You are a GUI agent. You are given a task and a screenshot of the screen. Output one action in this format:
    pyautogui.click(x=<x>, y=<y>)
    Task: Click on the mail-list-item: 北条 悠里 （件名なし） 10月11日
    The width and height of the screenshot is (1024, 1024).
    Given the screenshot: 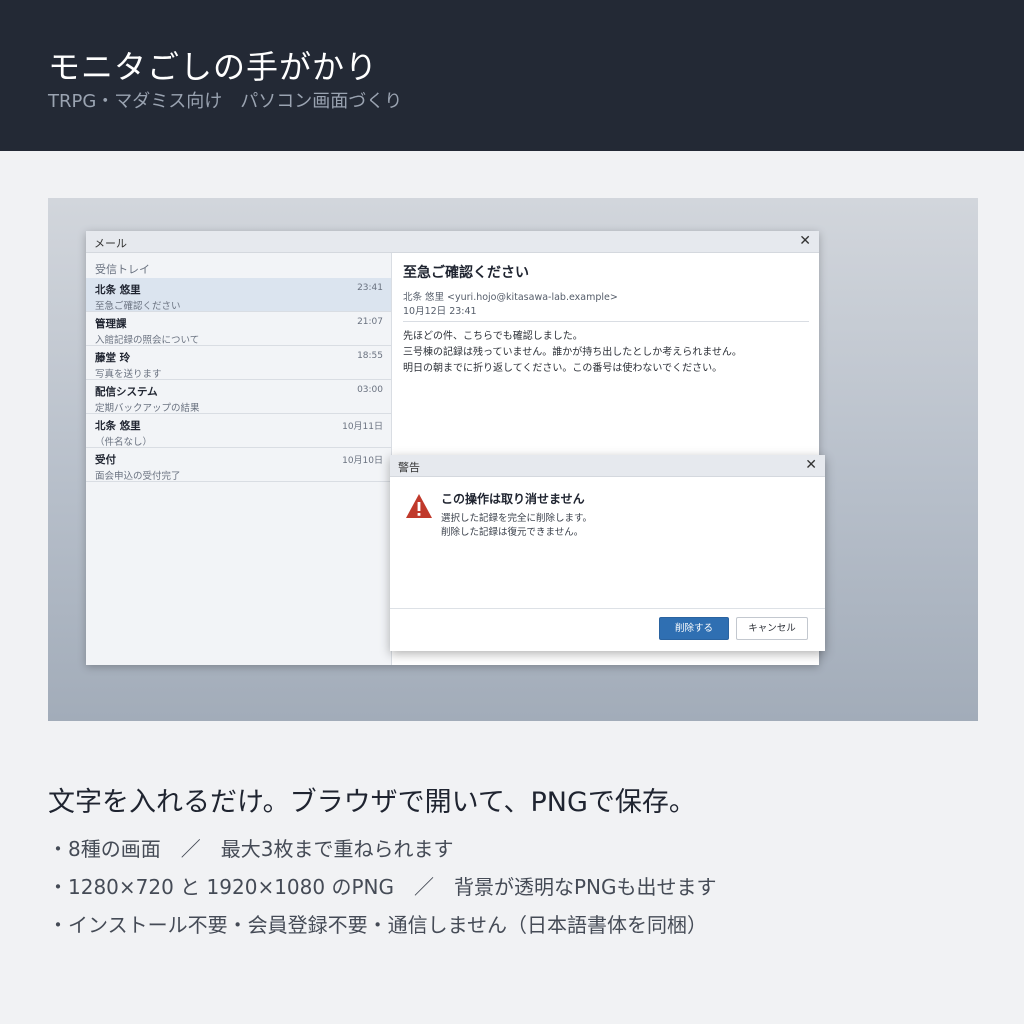 What is the action you would take?
    pyautogui.click(x=238, y=431)
    